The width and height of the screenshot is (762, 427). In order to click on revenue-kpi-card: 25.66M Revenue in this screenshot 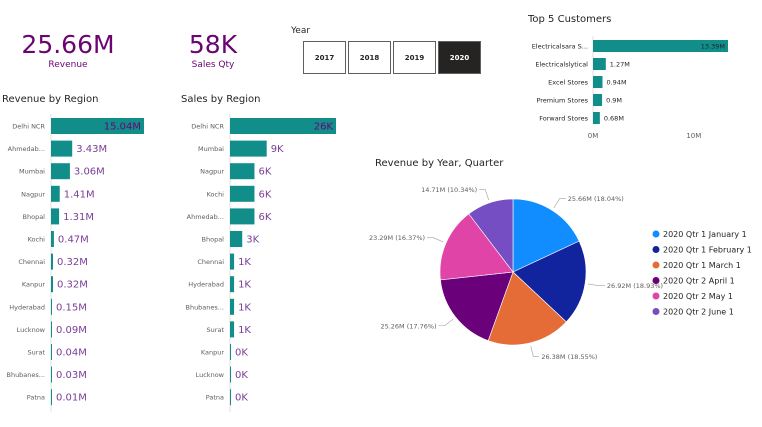, I will do `click(68, 51)`.